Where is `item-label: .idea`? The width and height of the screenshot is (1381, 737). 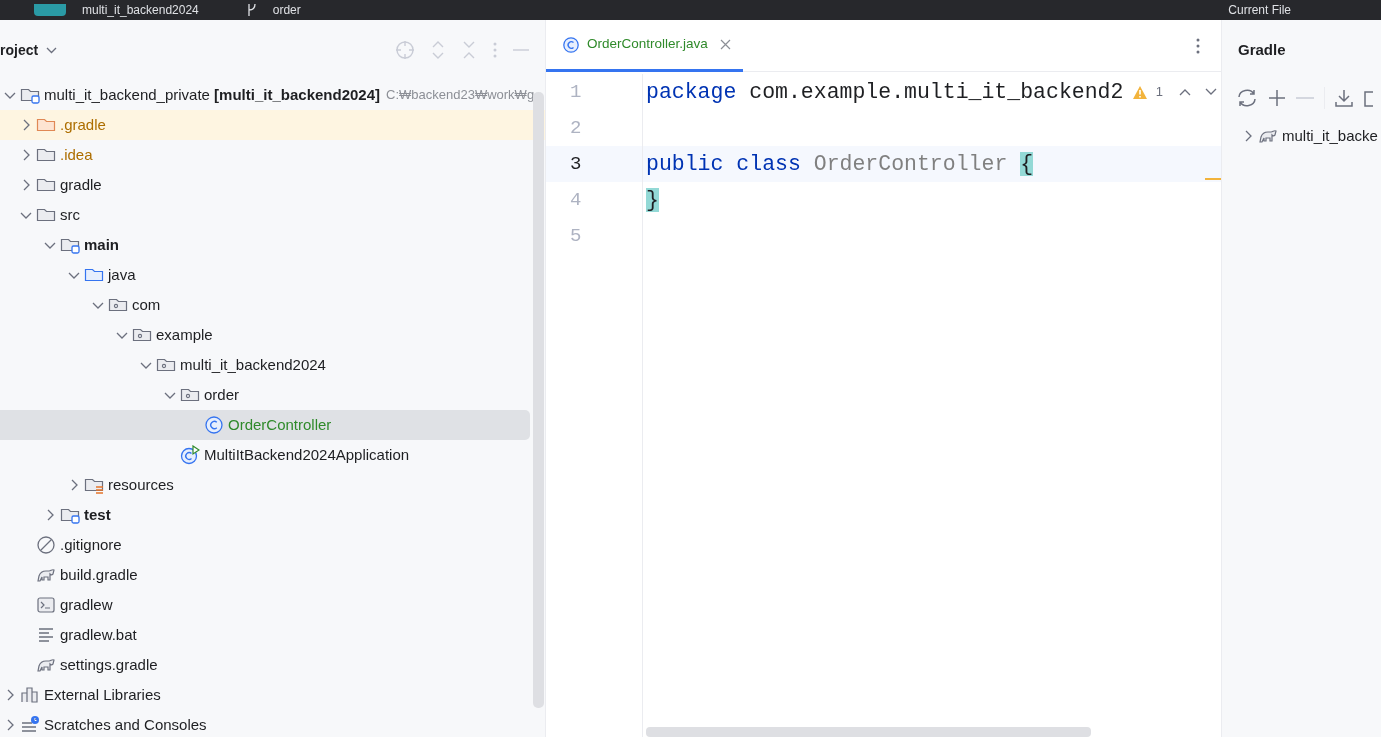 item-label: .idea is located at coordinates (76, 154).